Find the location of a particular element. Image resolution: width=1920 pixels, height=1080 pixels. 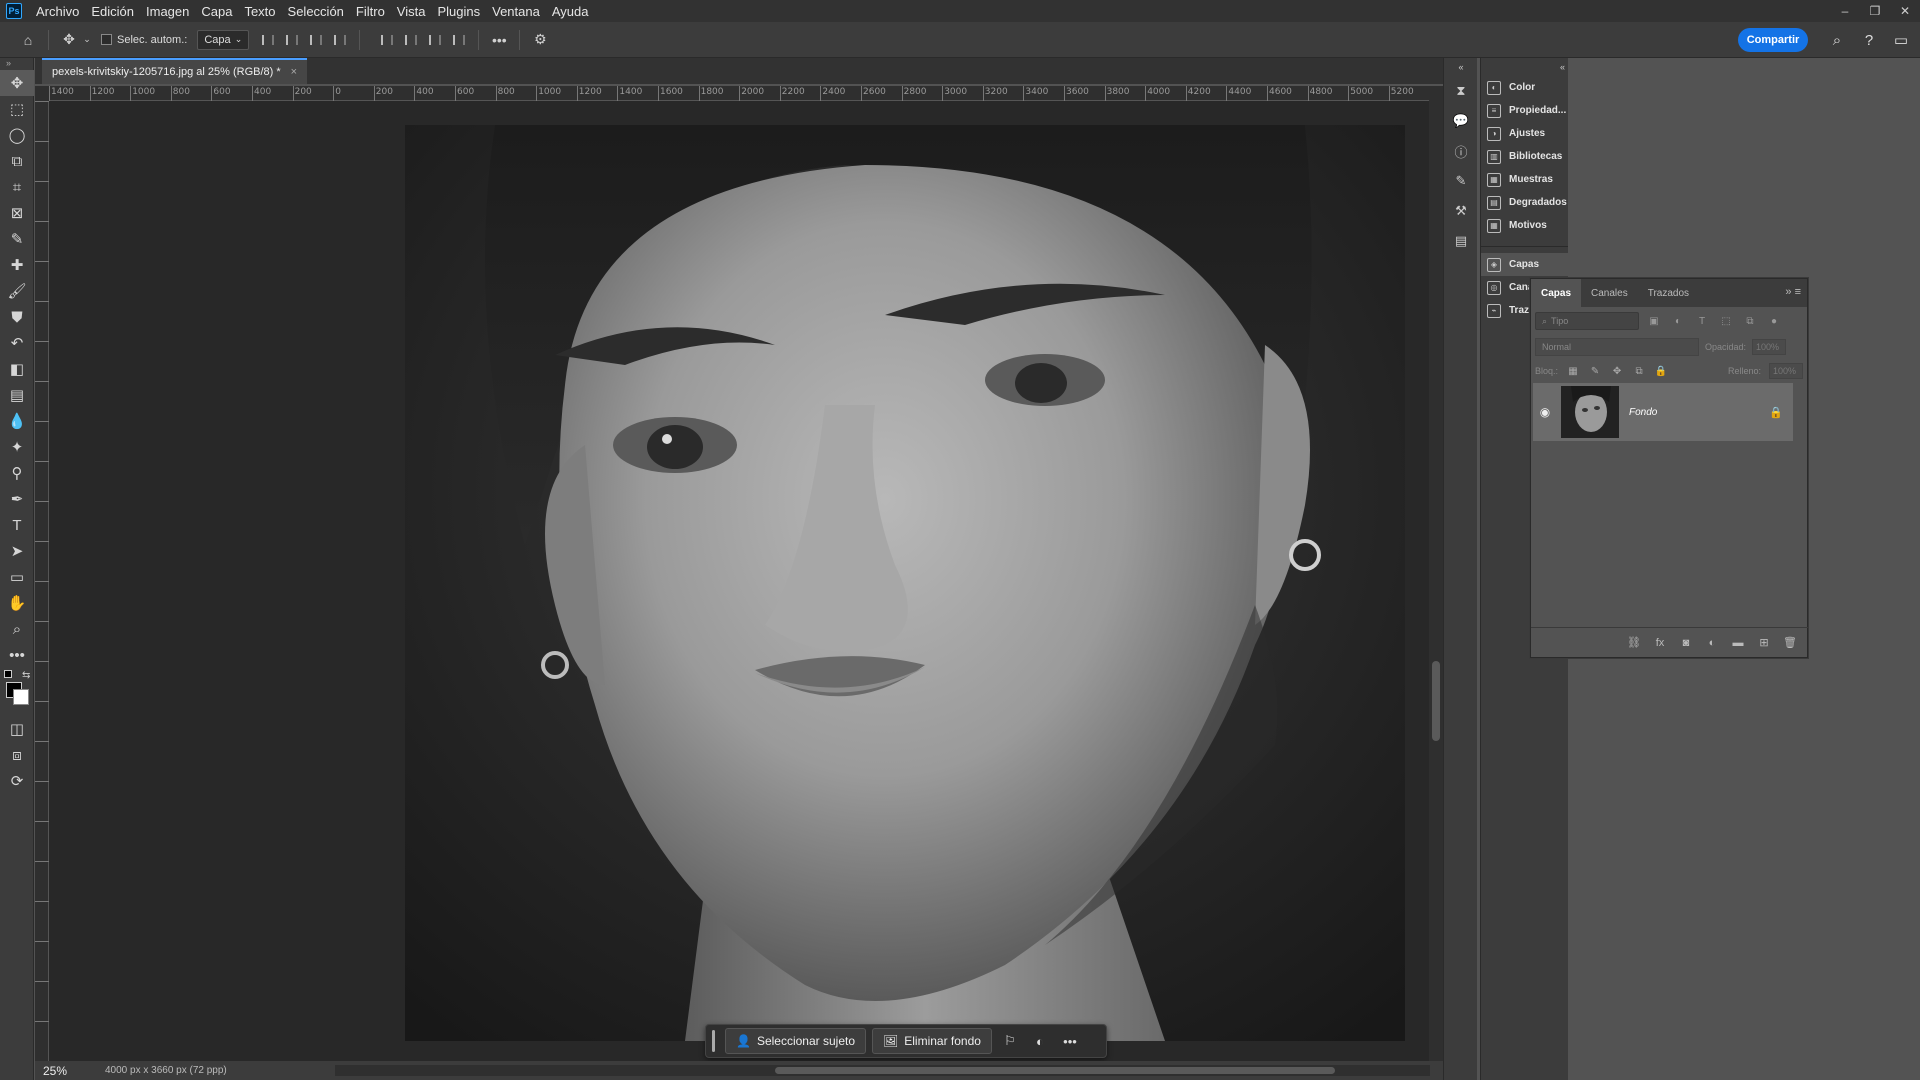

layer-row: ◉ Fondo 🔒 is located at coordinates (1663, 412).